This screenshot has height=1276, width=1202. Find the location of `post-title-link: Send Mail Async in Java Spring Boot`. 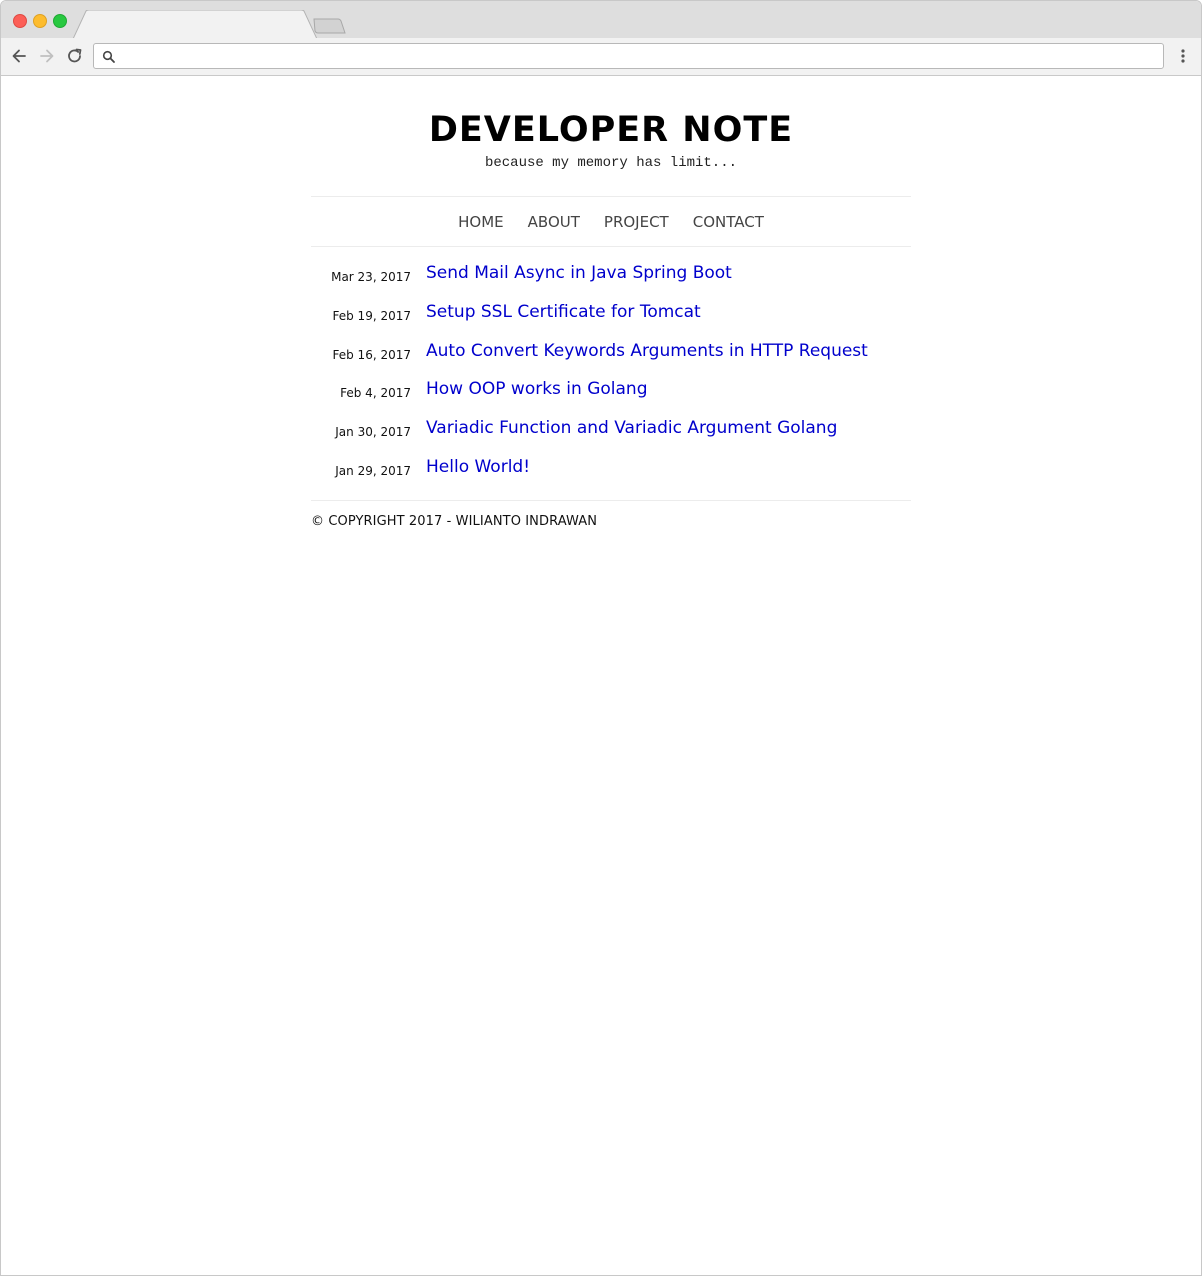

post-title-link: Send Mail Async in Java Spring Boot is located at coordinates (579, 273).